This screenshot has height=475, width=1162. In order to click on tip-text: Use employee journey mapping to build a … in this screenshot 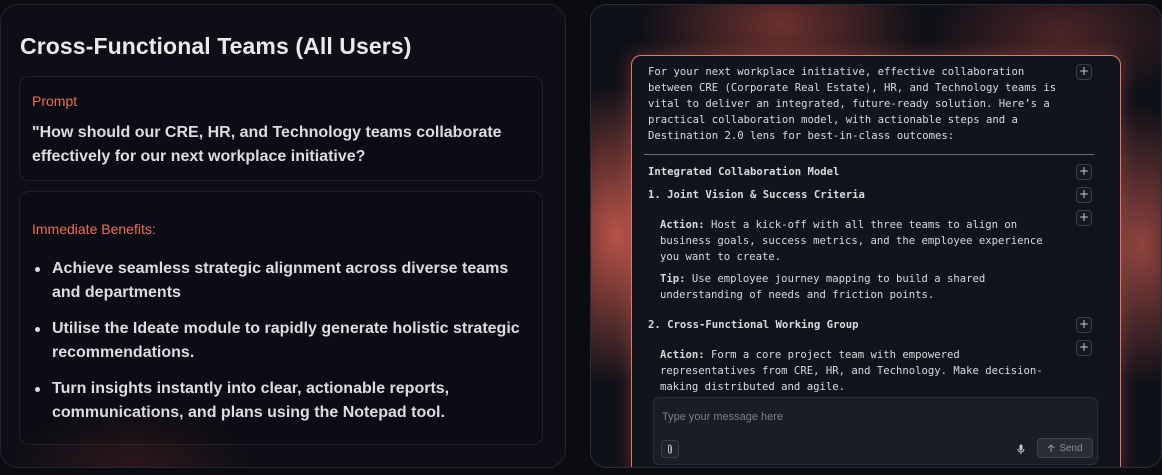, I will do `click(823, 287)`.